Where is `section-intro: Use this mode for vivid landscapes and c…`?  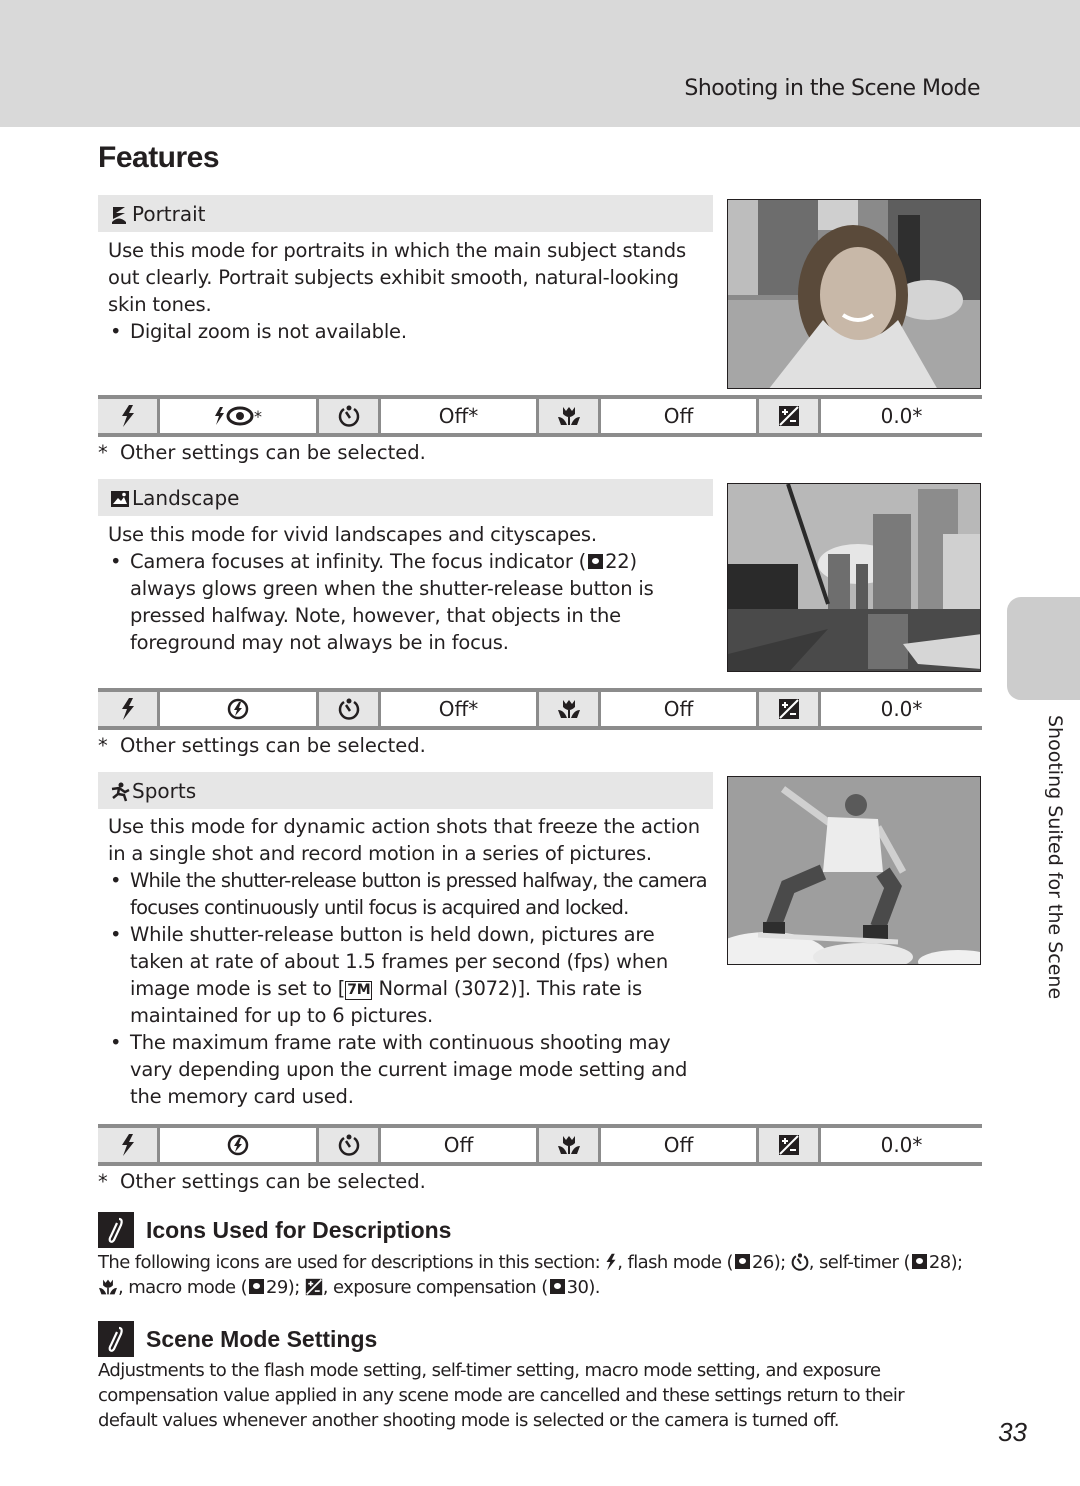 section-intro: Use this mode for vivid landscapes and c… is located at coordinates (352, 534).